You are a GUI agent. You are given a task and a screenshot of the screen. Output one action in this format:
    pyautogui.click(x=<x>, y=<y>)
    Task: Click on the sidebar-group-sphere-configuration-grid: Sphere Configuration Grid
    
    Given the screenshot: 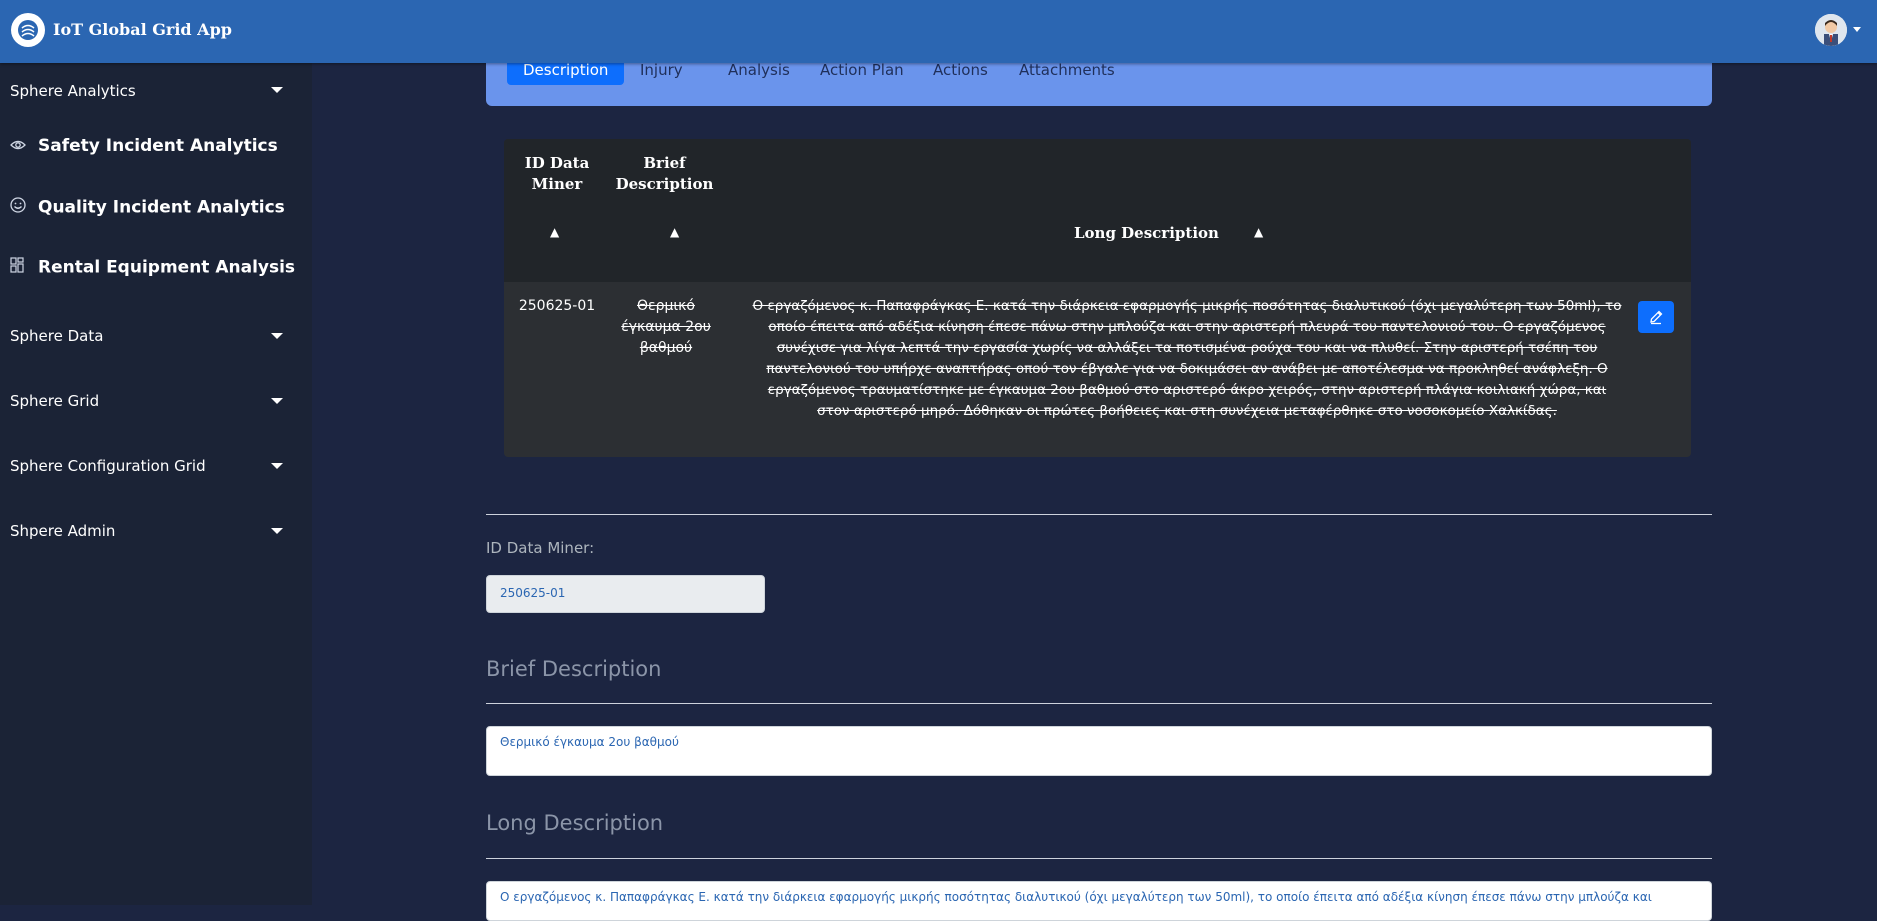 What is the action you would take?
    pyautogui.click(x=108, y=466)
    